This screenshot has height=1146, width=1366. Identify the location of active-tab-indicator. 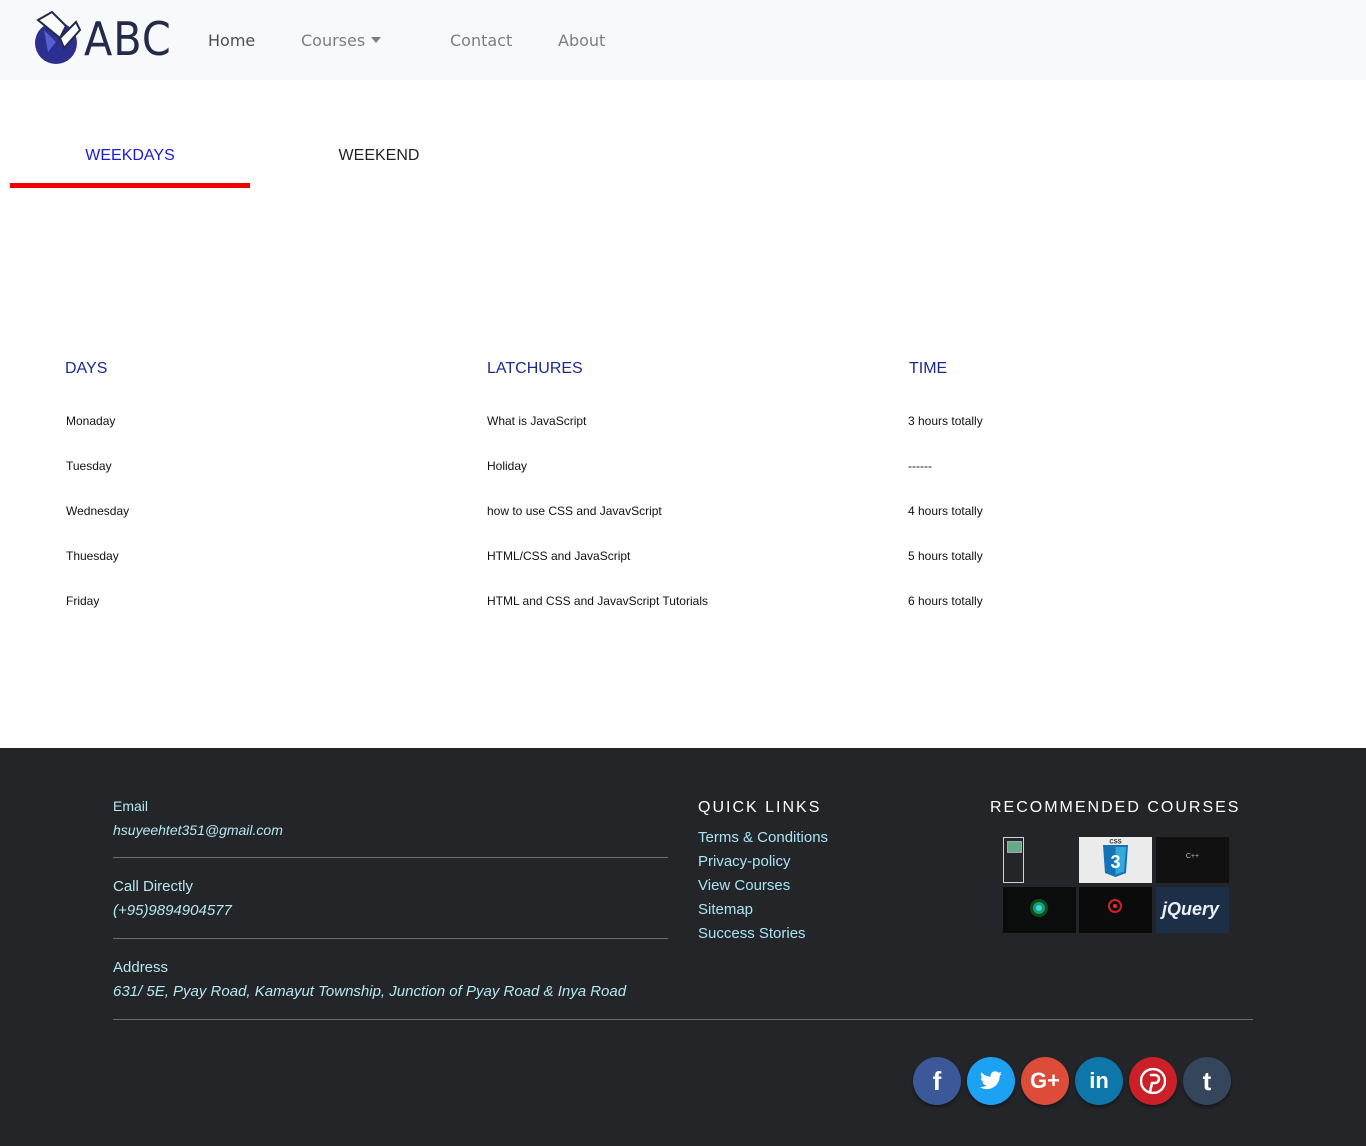
(130, 185).